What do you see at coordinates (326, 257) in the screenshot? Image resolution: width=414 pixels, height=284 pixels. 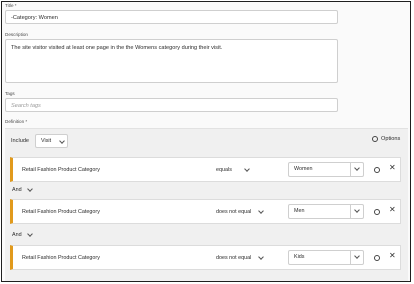 I see `rule-value-select: Kids` at bounding box center [326, 257].